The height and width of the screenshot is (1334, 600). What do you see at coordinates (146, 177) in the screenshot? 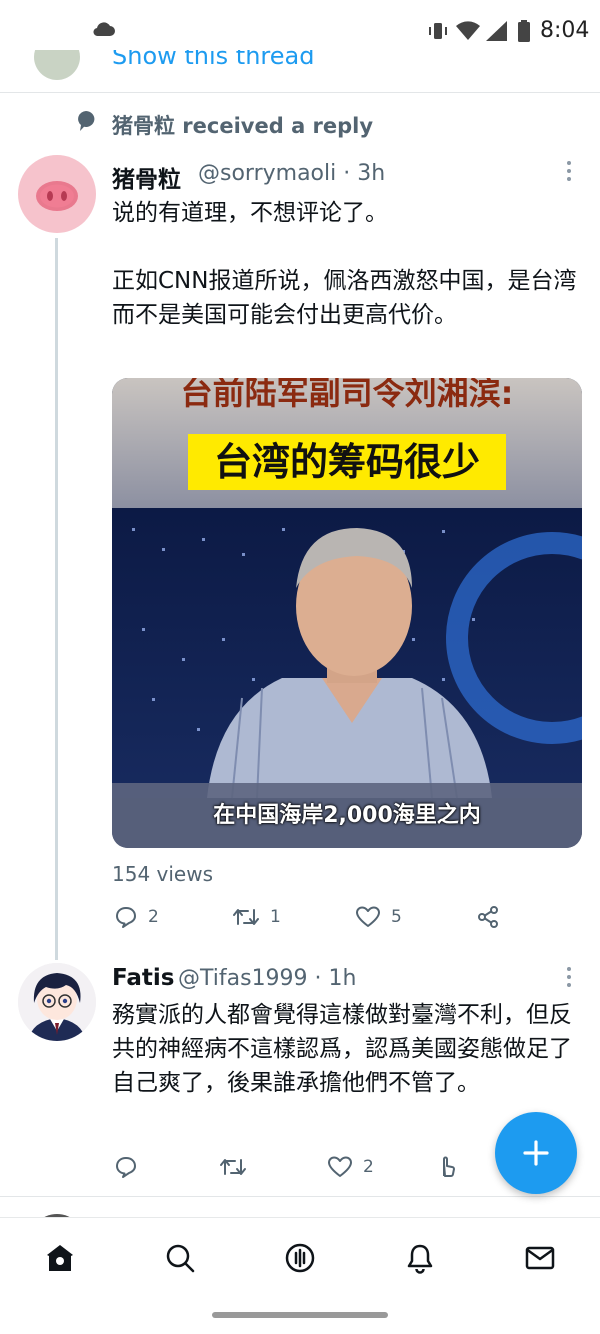
I see `display-name: 猪骨粒` at bounding box center [146, 177].